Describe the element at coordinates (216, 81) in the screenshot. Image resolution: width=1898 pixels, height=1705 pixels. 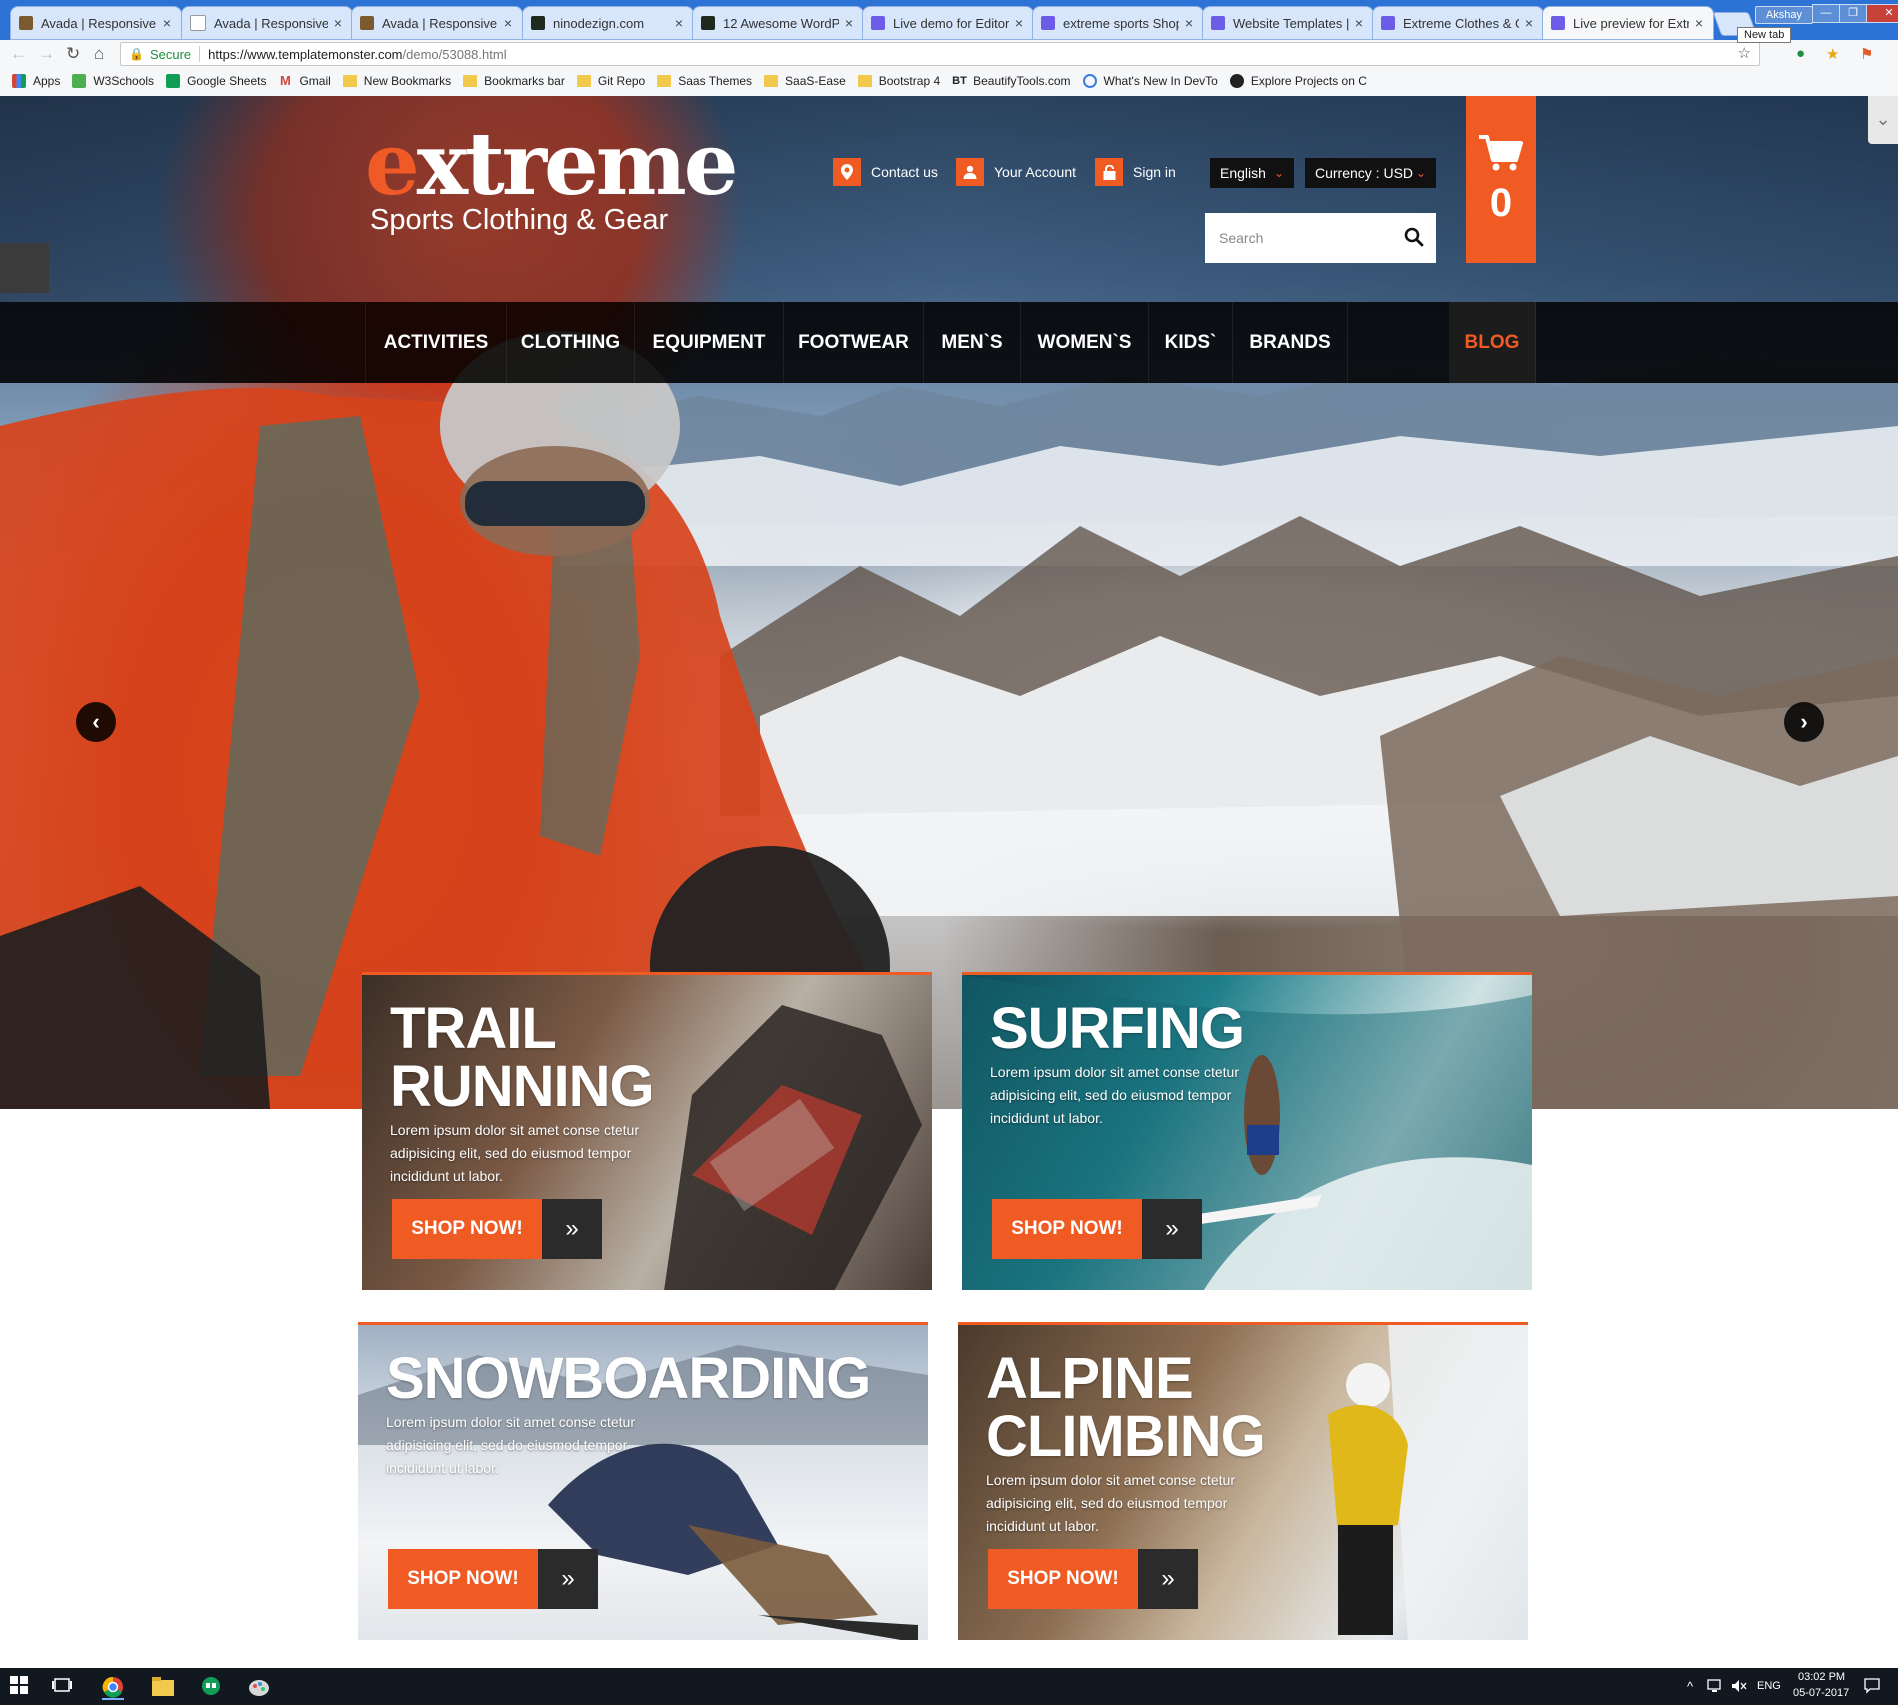
I see `bookmark-item: Google Sheets` at that location.